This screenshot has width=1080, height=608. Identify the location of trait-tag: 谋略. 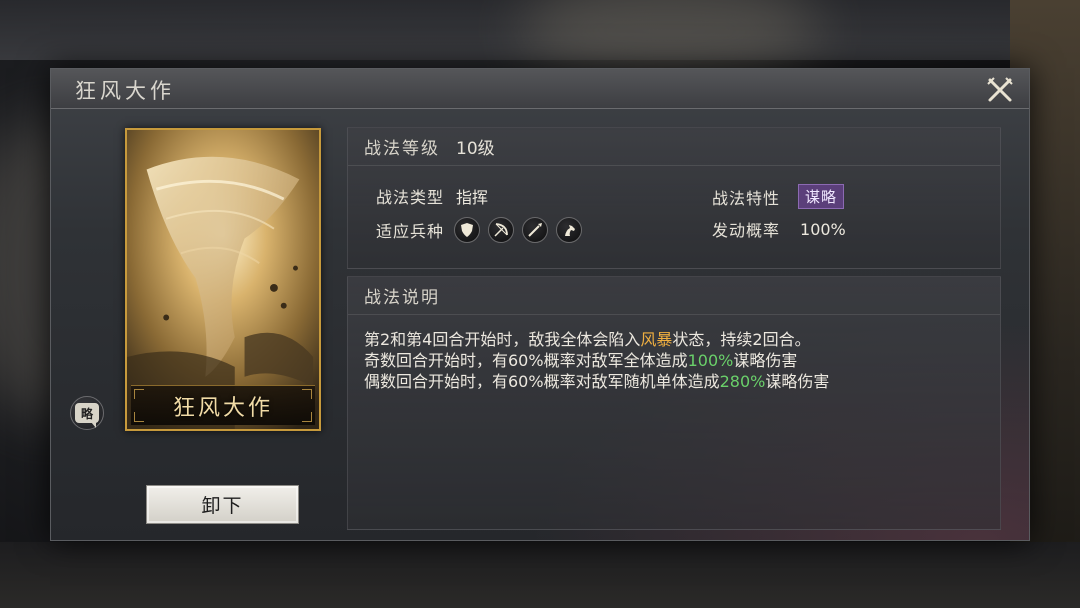
(821, 196).